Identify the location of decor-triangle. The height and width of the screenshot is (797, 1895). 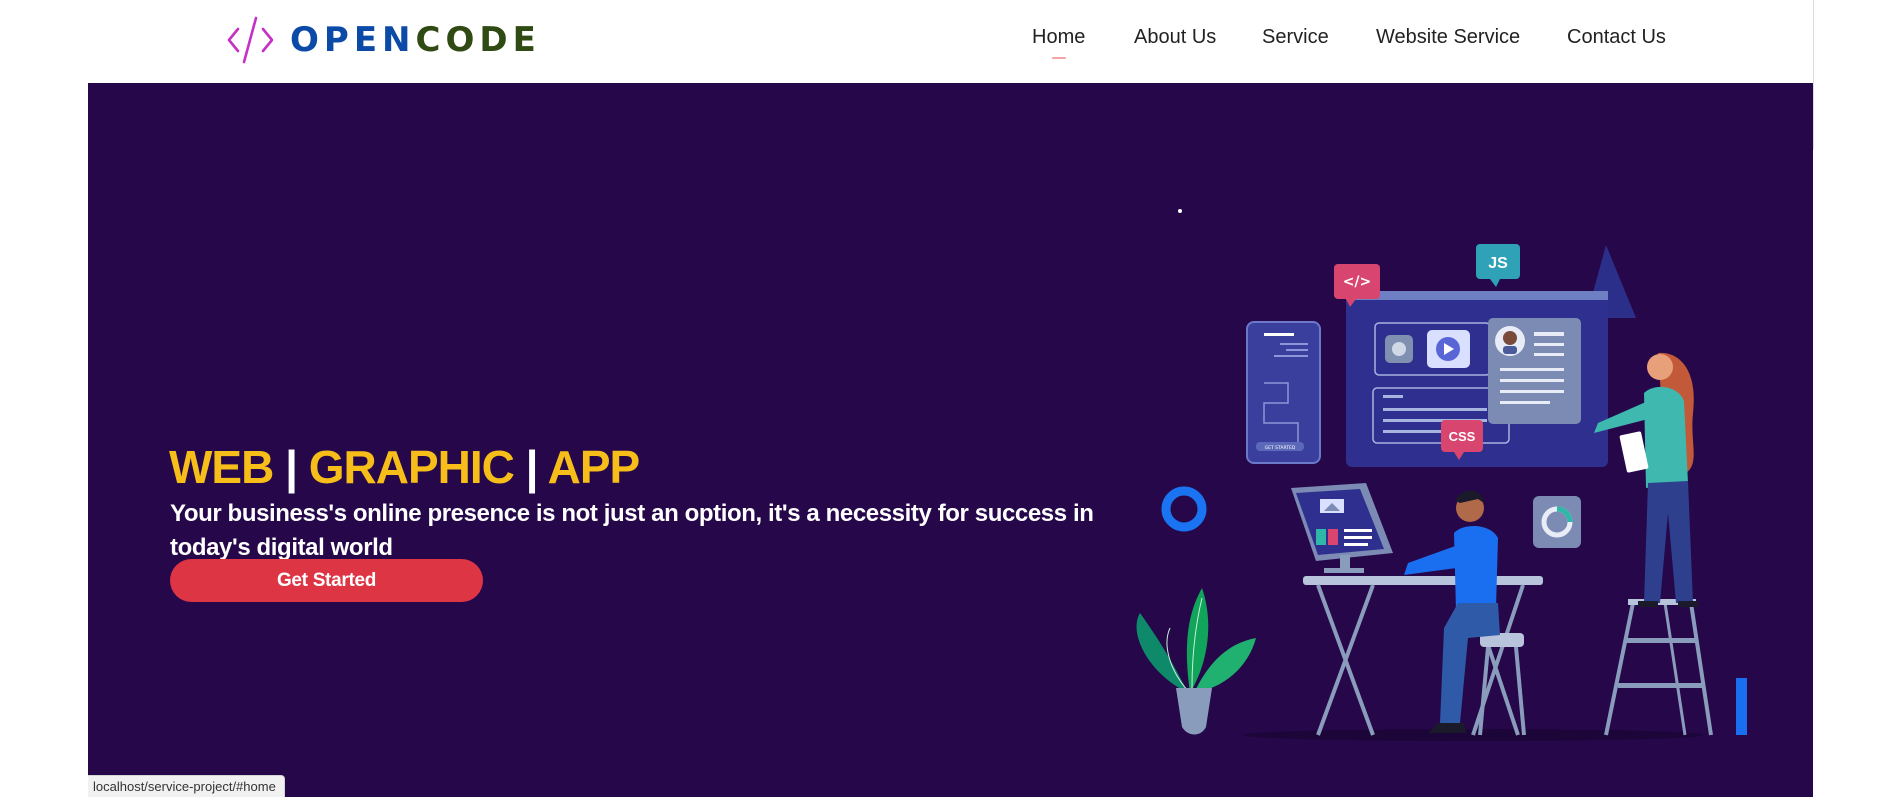
(1611, 281).